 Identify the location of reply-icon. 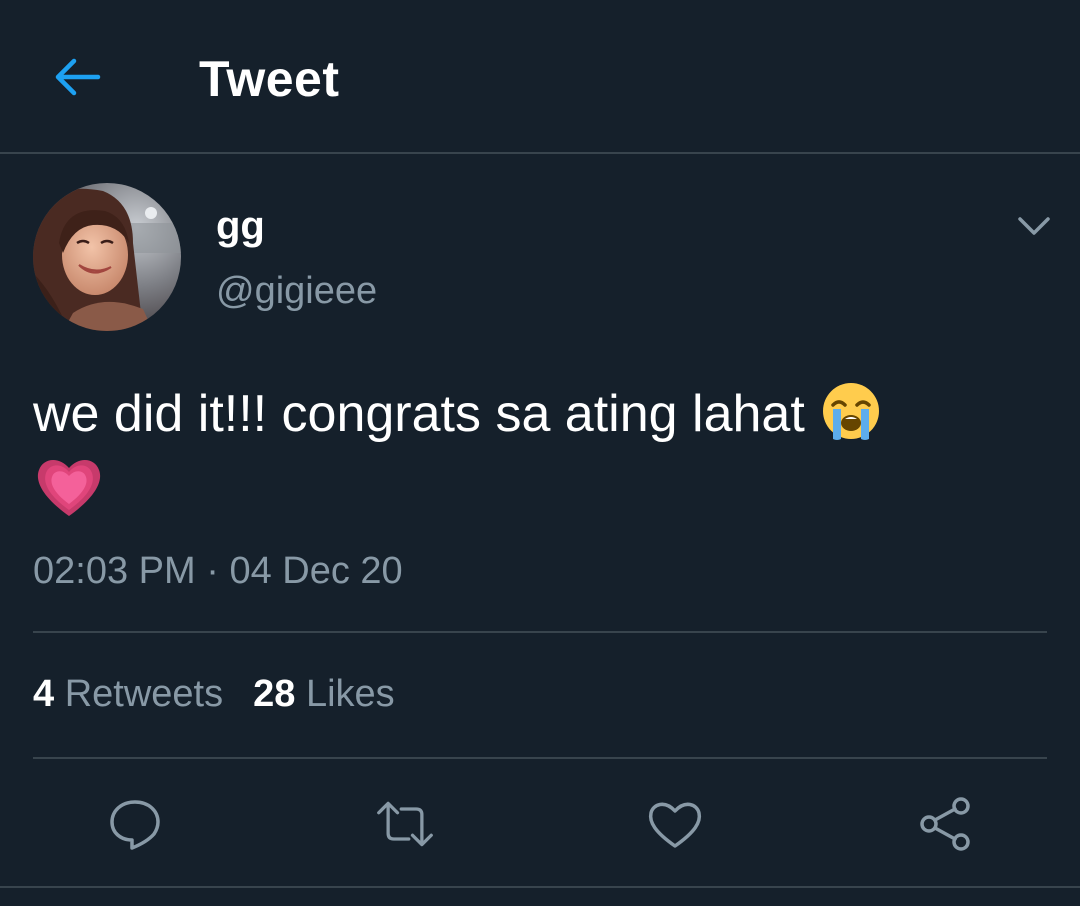
(135, 825).